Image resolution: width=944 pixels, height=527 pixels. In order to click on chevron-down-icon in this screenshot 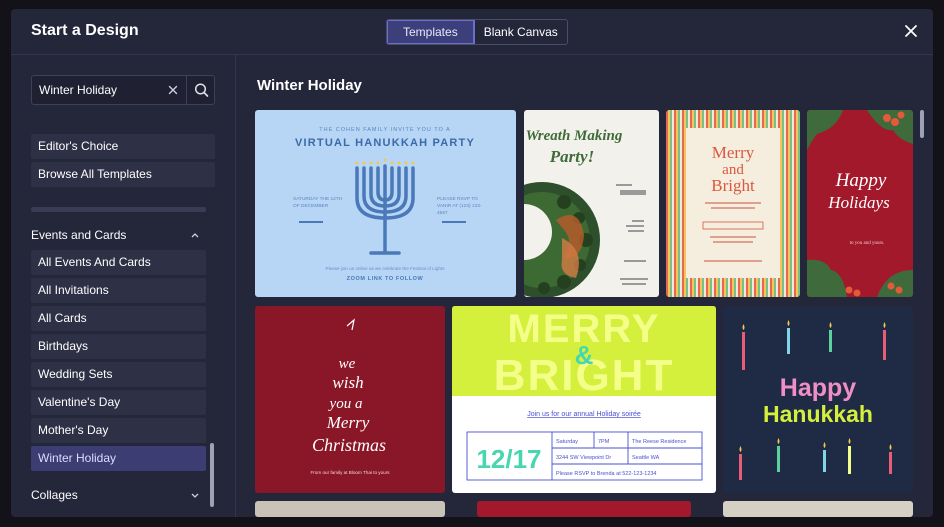, I will do `click(195, 499)`.